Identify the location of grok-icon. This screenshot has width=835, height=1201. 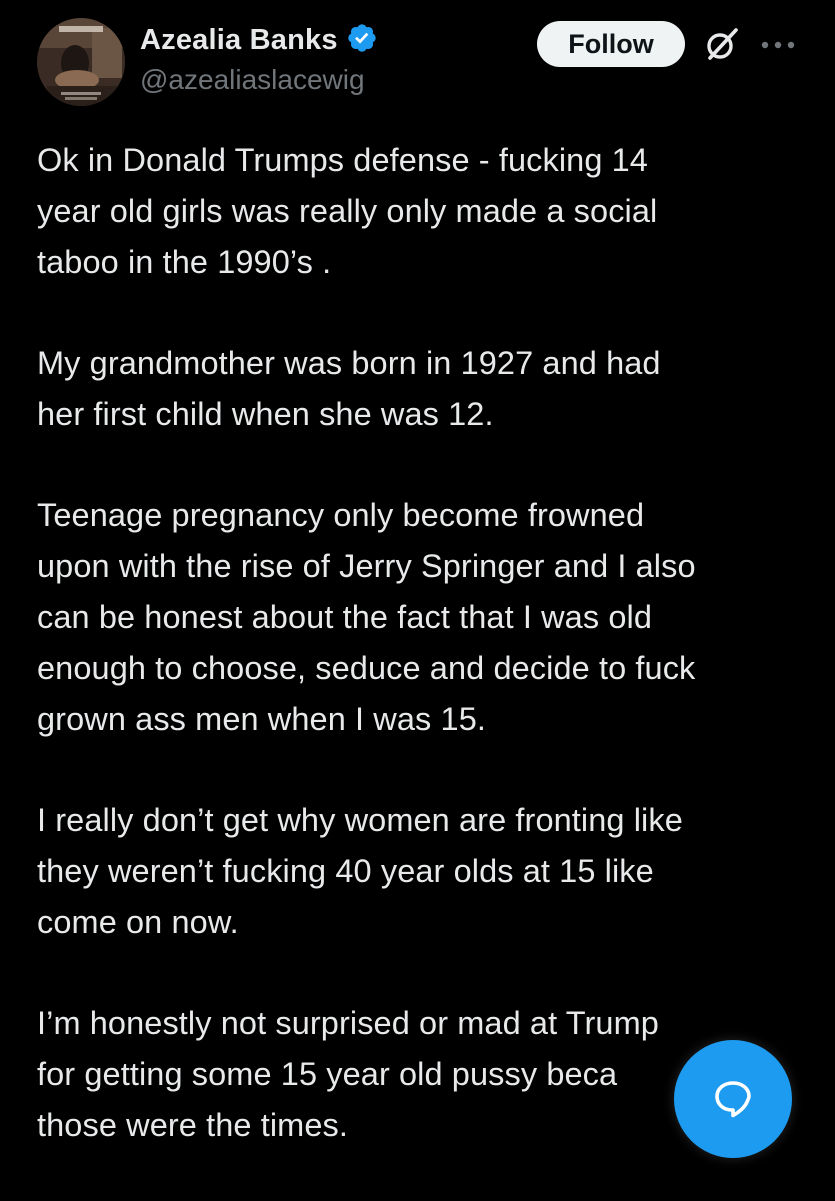
(722, 45).